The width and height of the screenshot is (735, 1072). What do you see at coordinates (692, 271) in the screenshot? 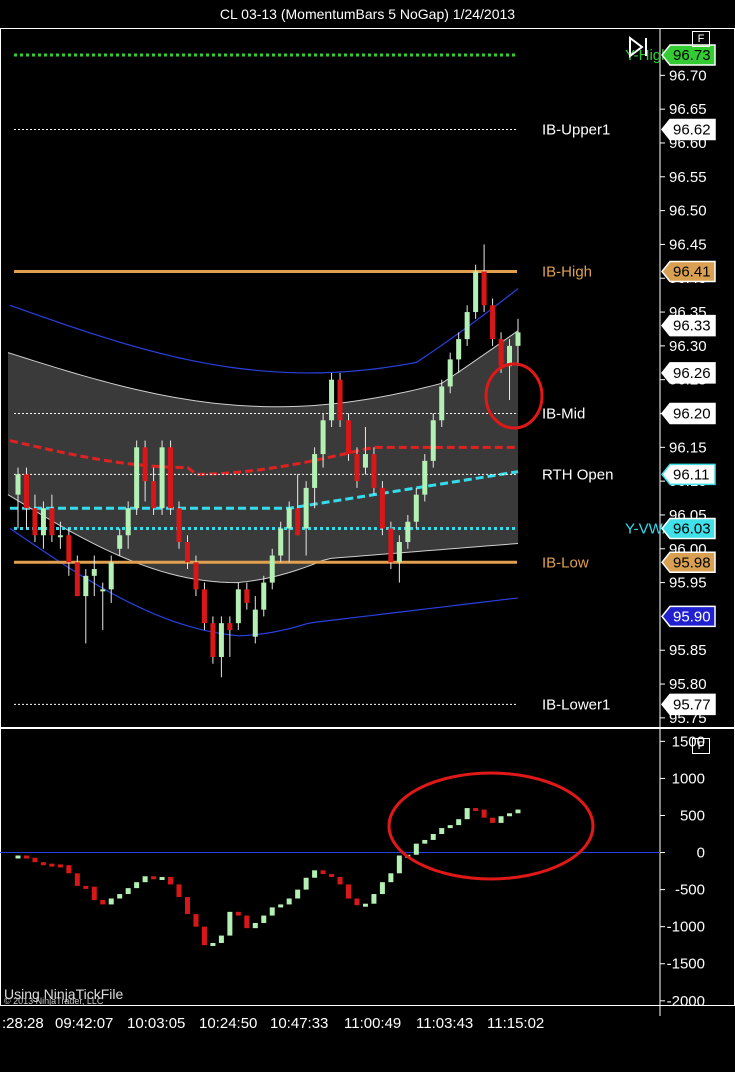
I see `level-badge-2: 96.41` at bounding box center [692, 271].